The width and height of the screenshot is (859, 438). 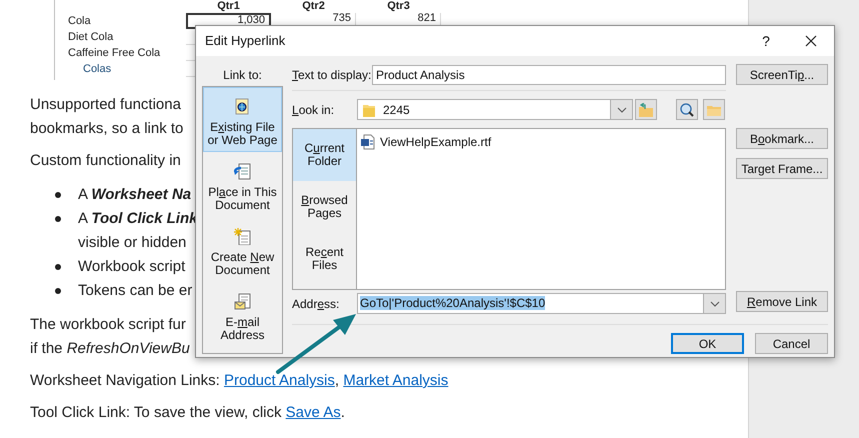 I want to click on document-globe-icon, so click(x=242, y=106).